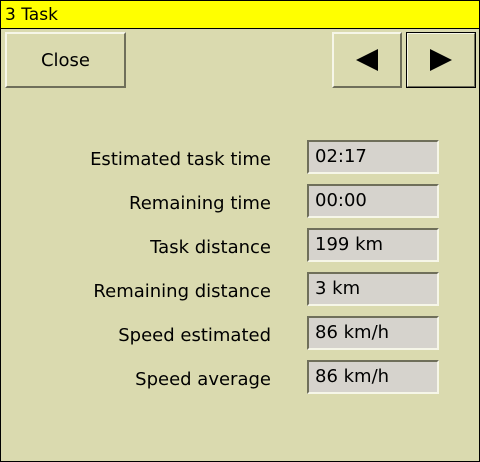  What do you see at coordinates (373, 201) in the screenshot?
I see `remaining-time-value: 00:00` at bounding box center [373, 201].